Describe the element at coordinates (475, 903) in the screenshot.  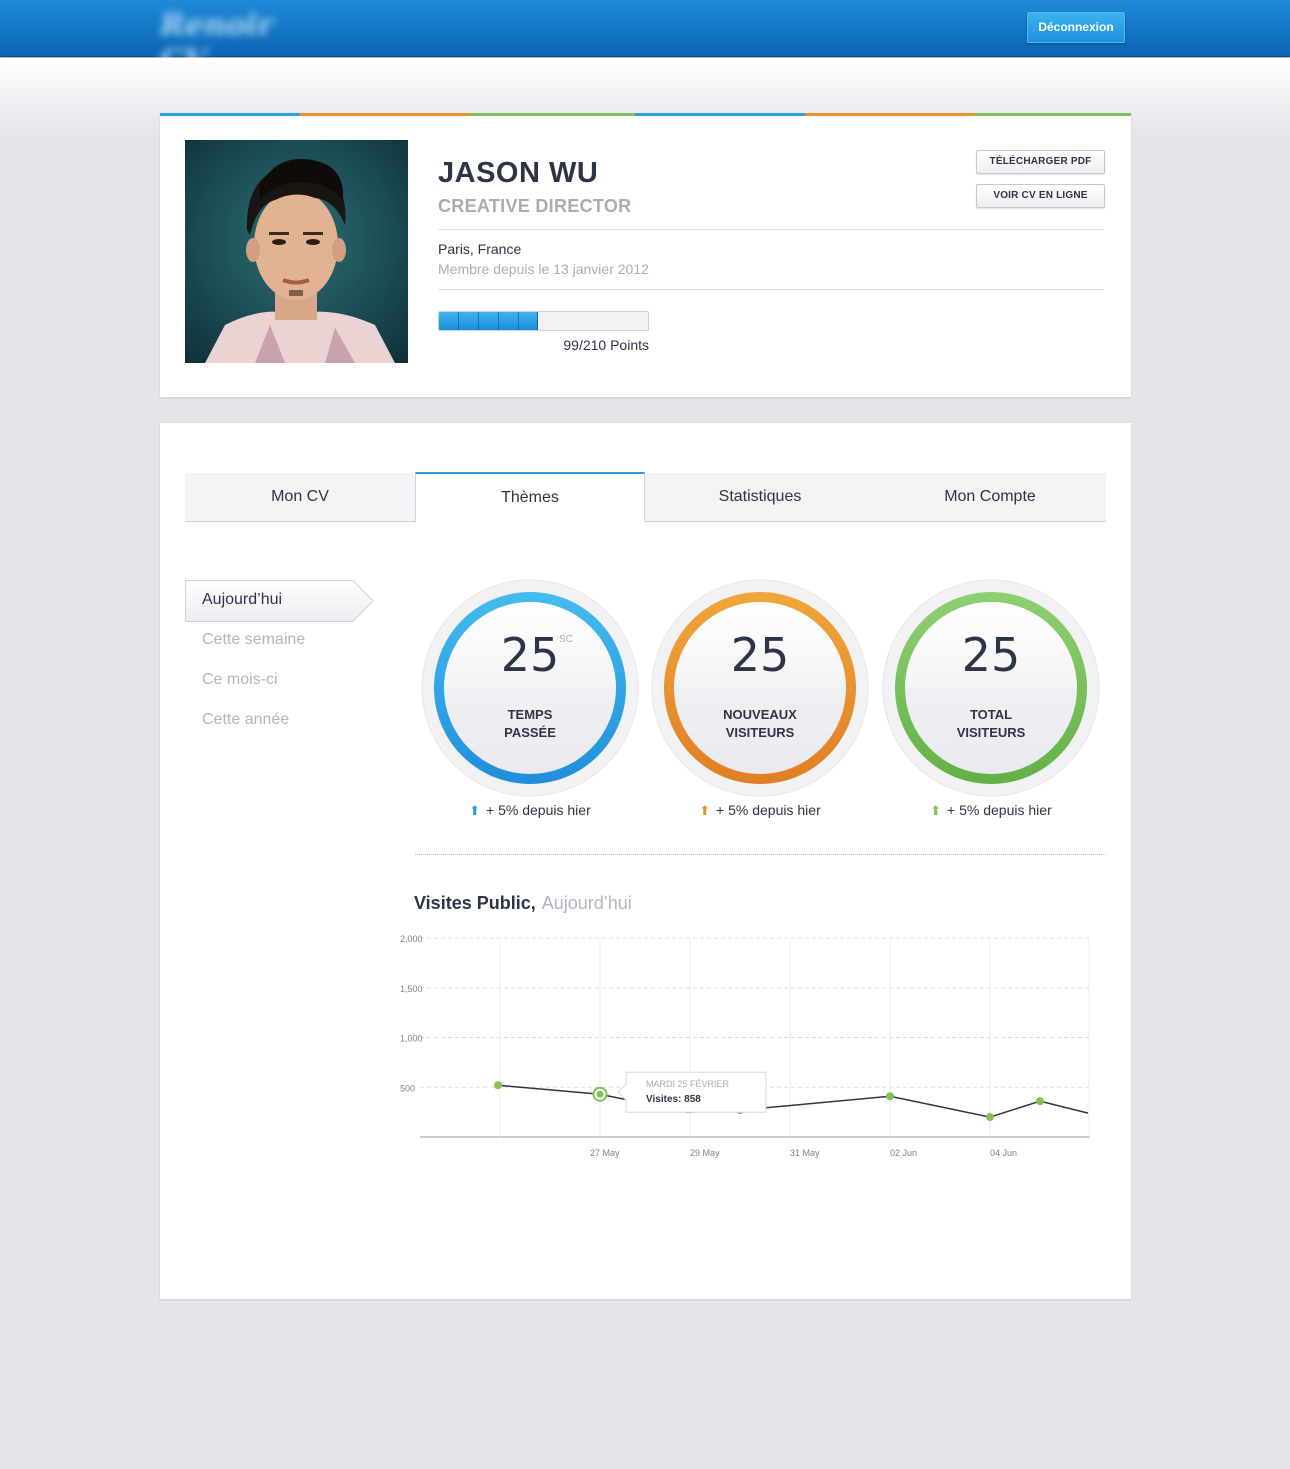
I see `chart-title-main: Visites Public,` at that location.